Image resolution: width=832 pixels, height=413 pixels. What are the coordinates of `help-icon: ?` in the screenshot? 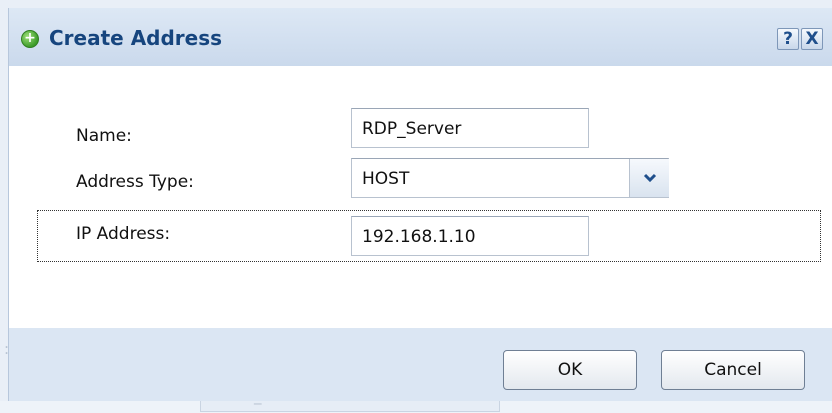 It's located at (788, 39).